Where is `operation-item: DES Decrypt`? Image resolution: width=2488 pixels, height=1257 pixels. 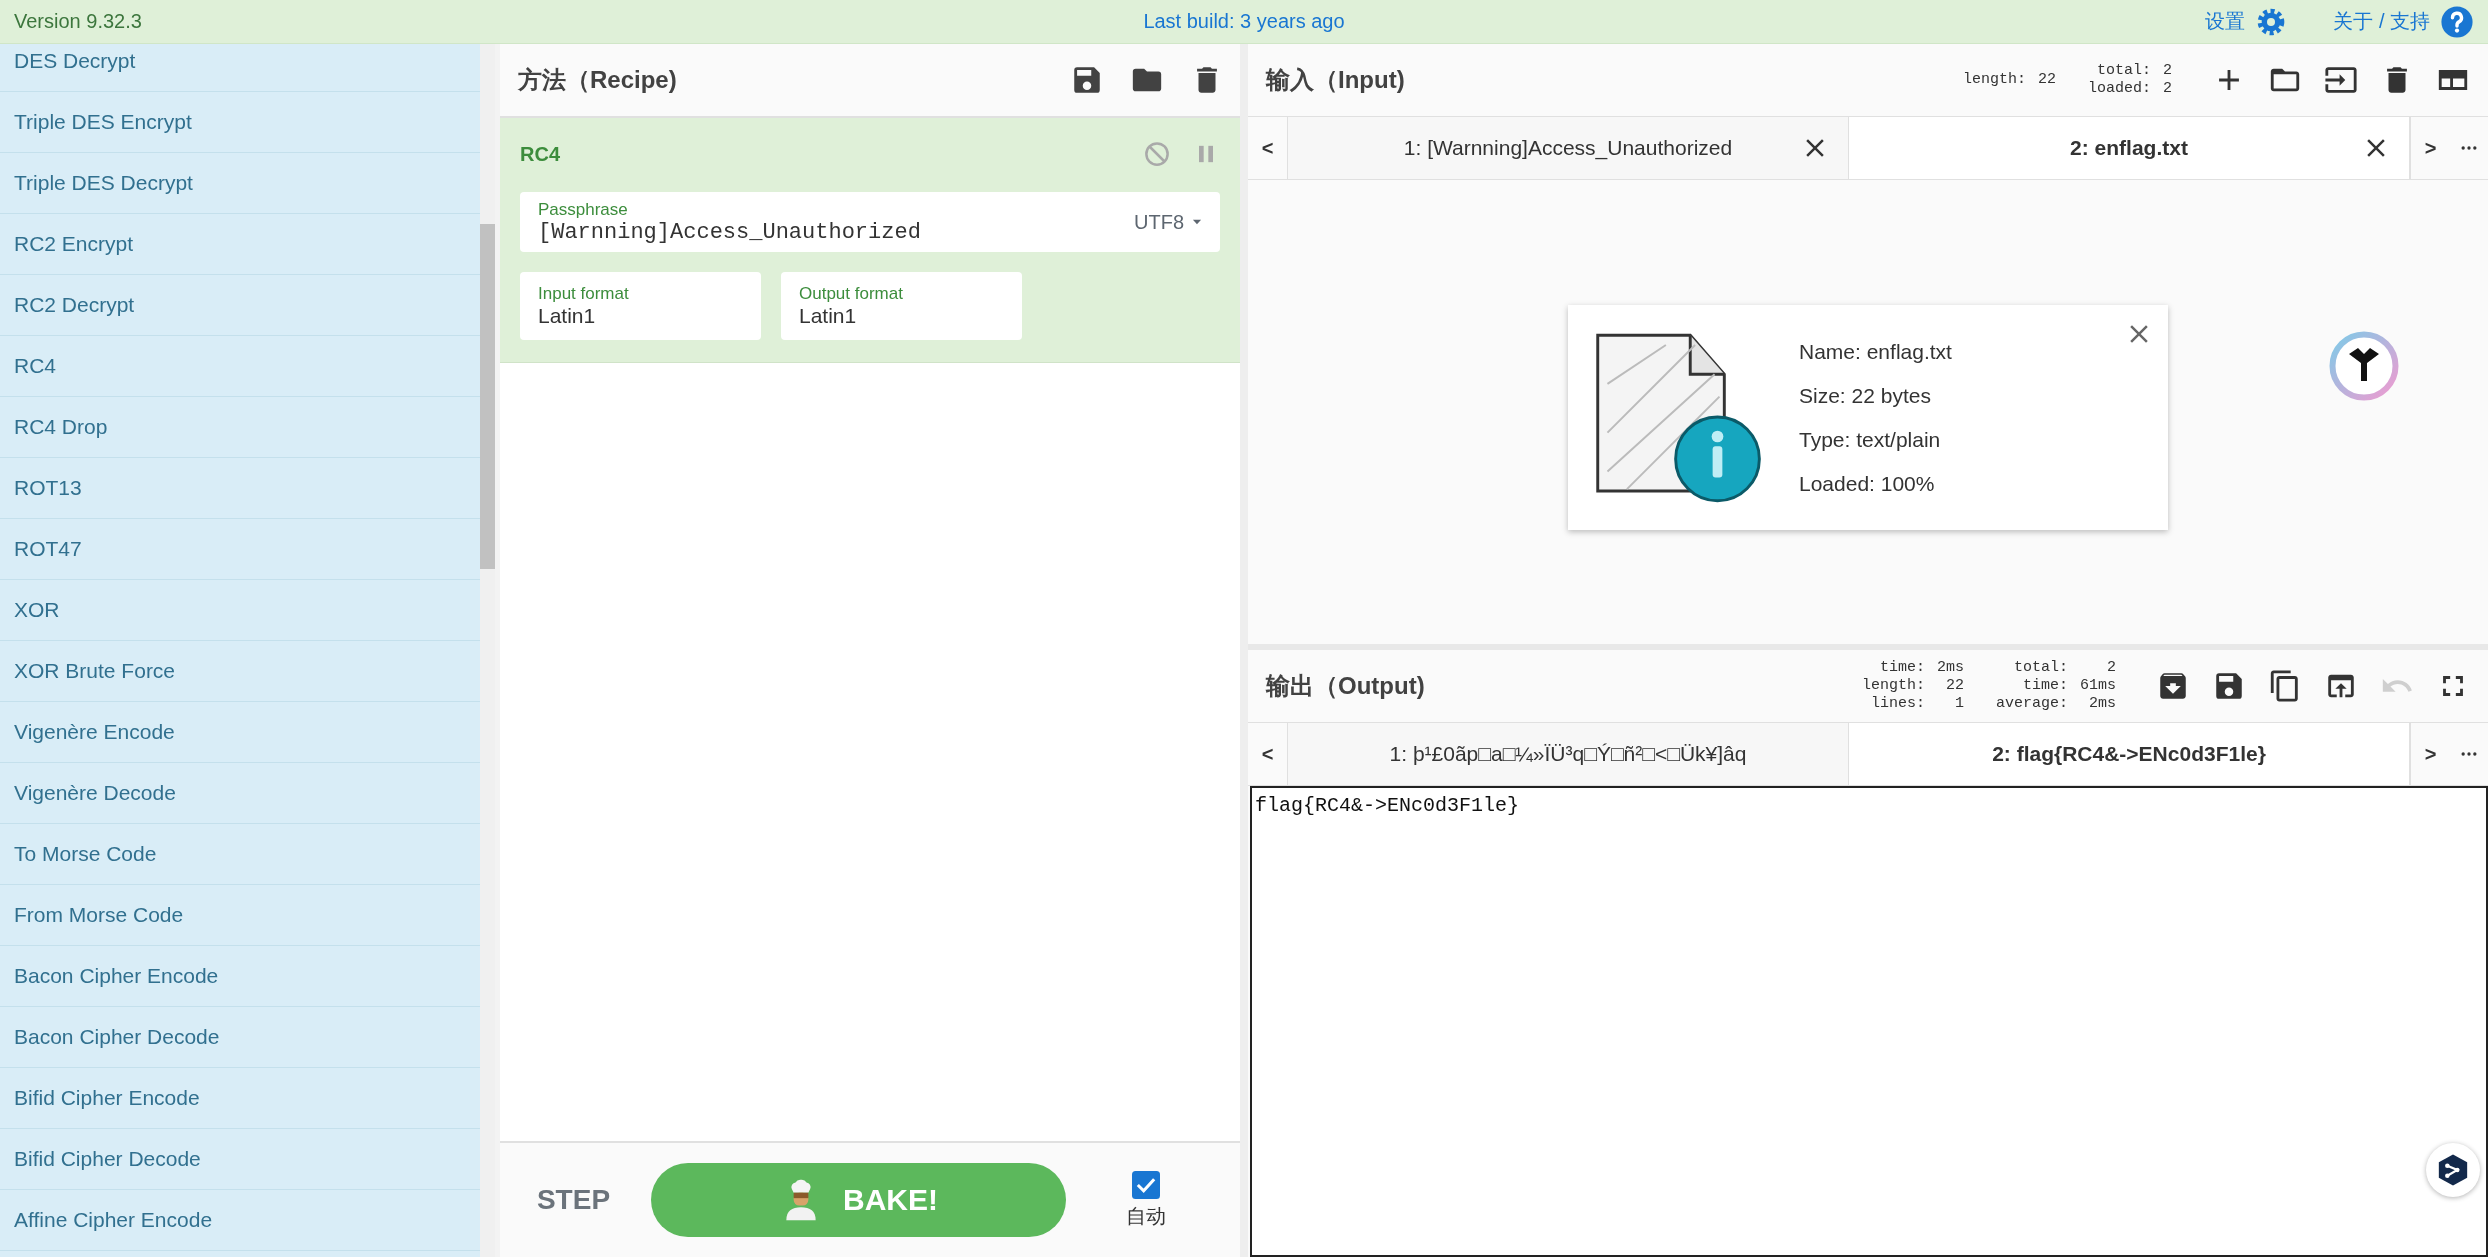 operation-item: DES Decrypt is located at coordinates (240, 68).